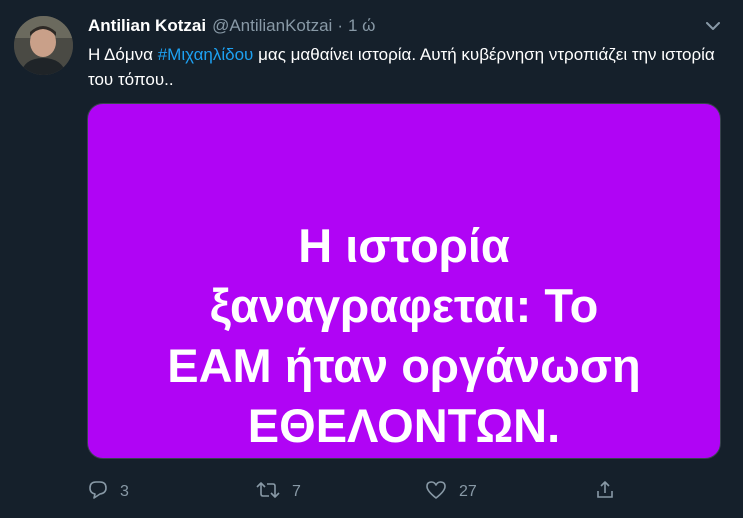 The image size is (743, 518). What do you see at coordinates (404, 245) in the screenshot?
I see `media-line-1: Η ιστορία` at bounding box center [404, 245].